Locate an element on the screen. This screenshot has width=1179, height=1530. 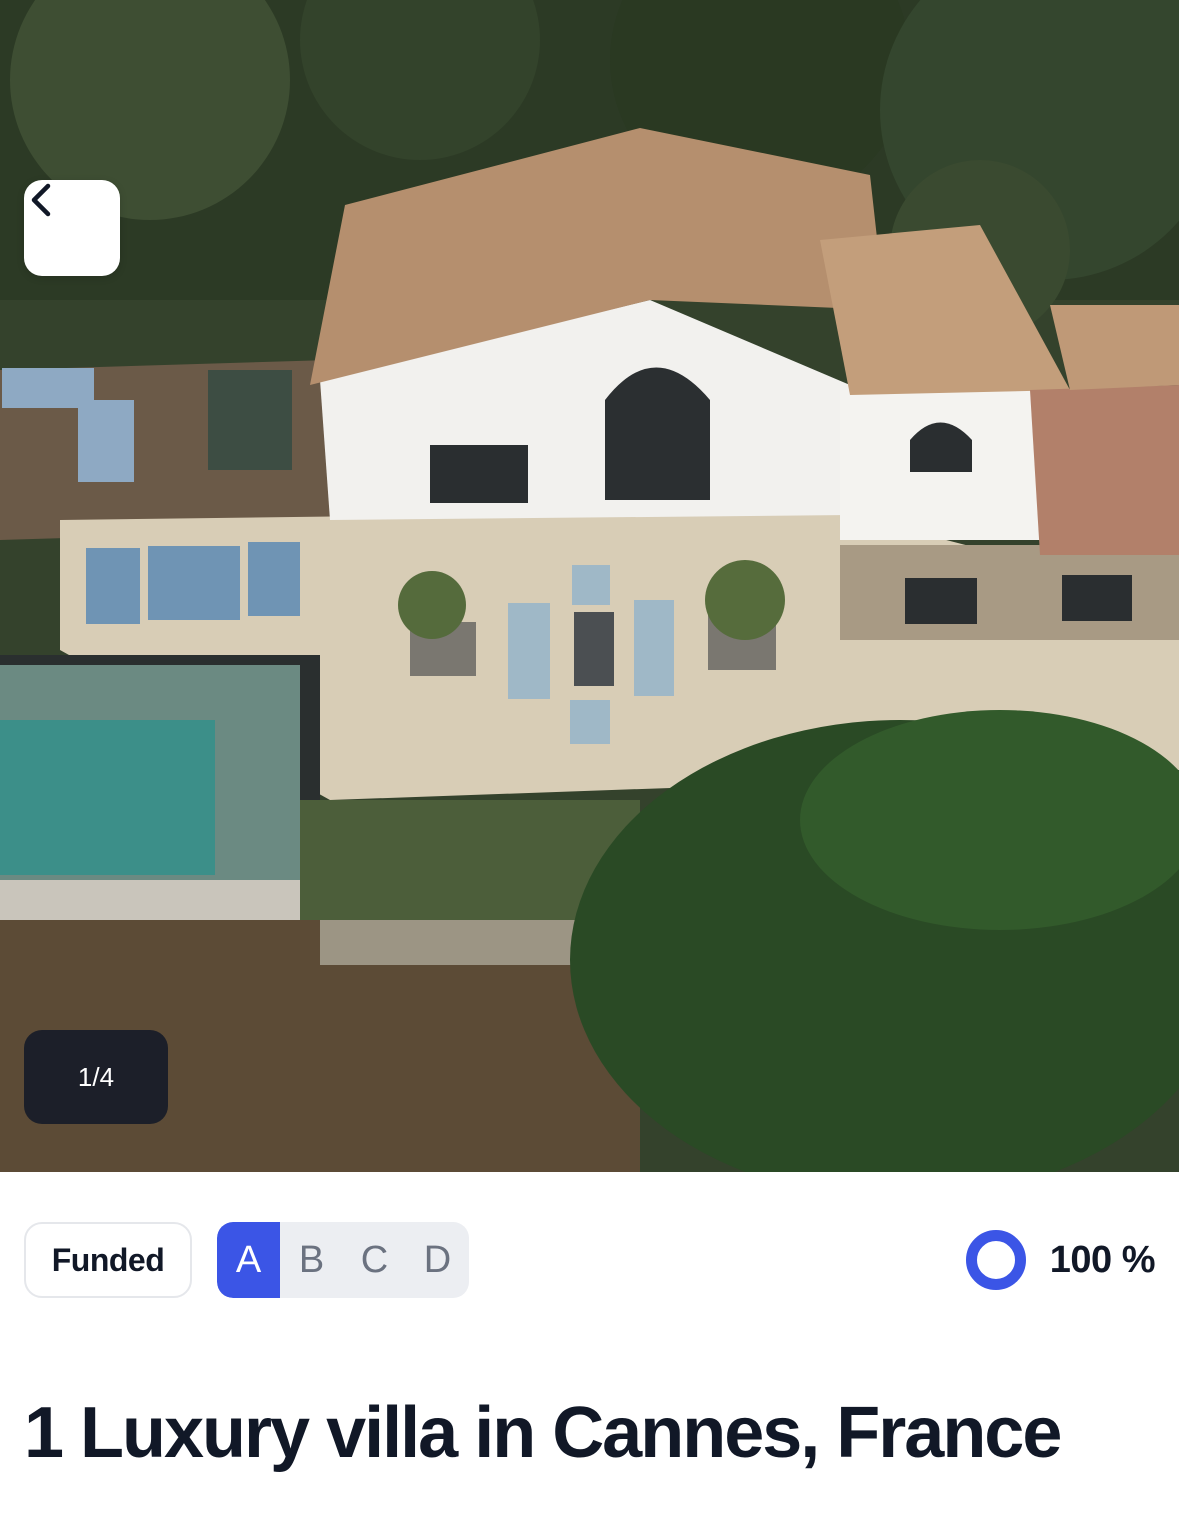
chevron-left-icon is located at coordinates (41, 200).